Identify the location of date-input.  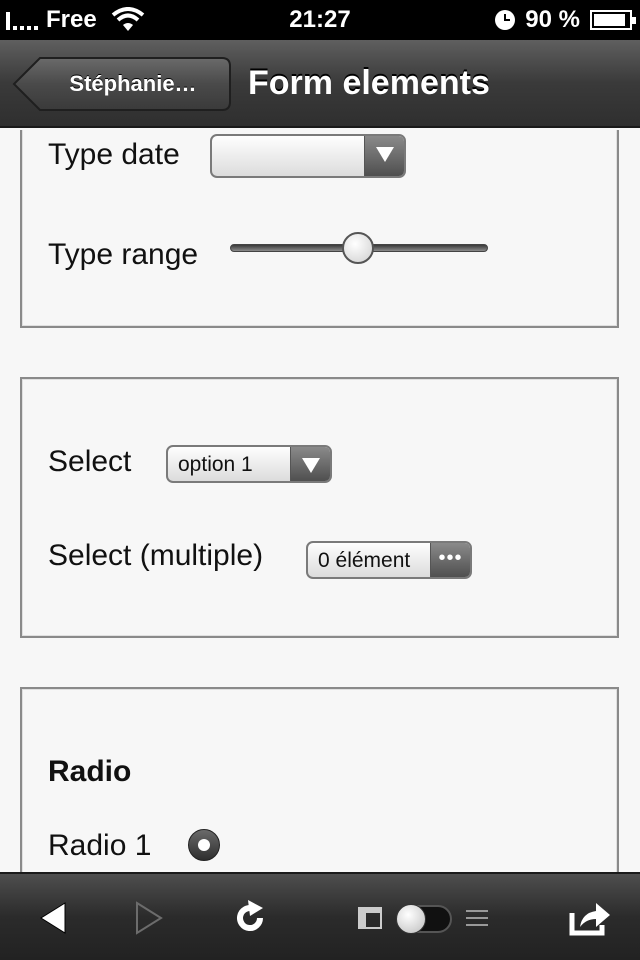
(308, 156).